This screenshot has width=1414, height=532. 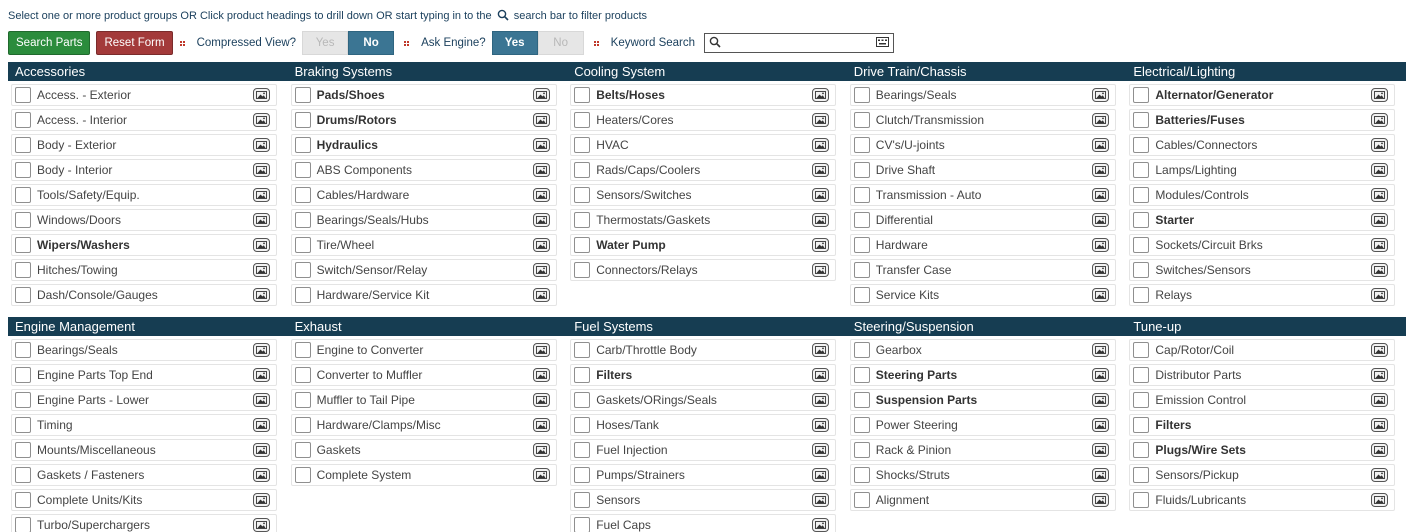 What do you see at coordinates (707, 326) in the screenshot?
I see `group-heading: Fuel Systems` at bounding box center [707, 326].